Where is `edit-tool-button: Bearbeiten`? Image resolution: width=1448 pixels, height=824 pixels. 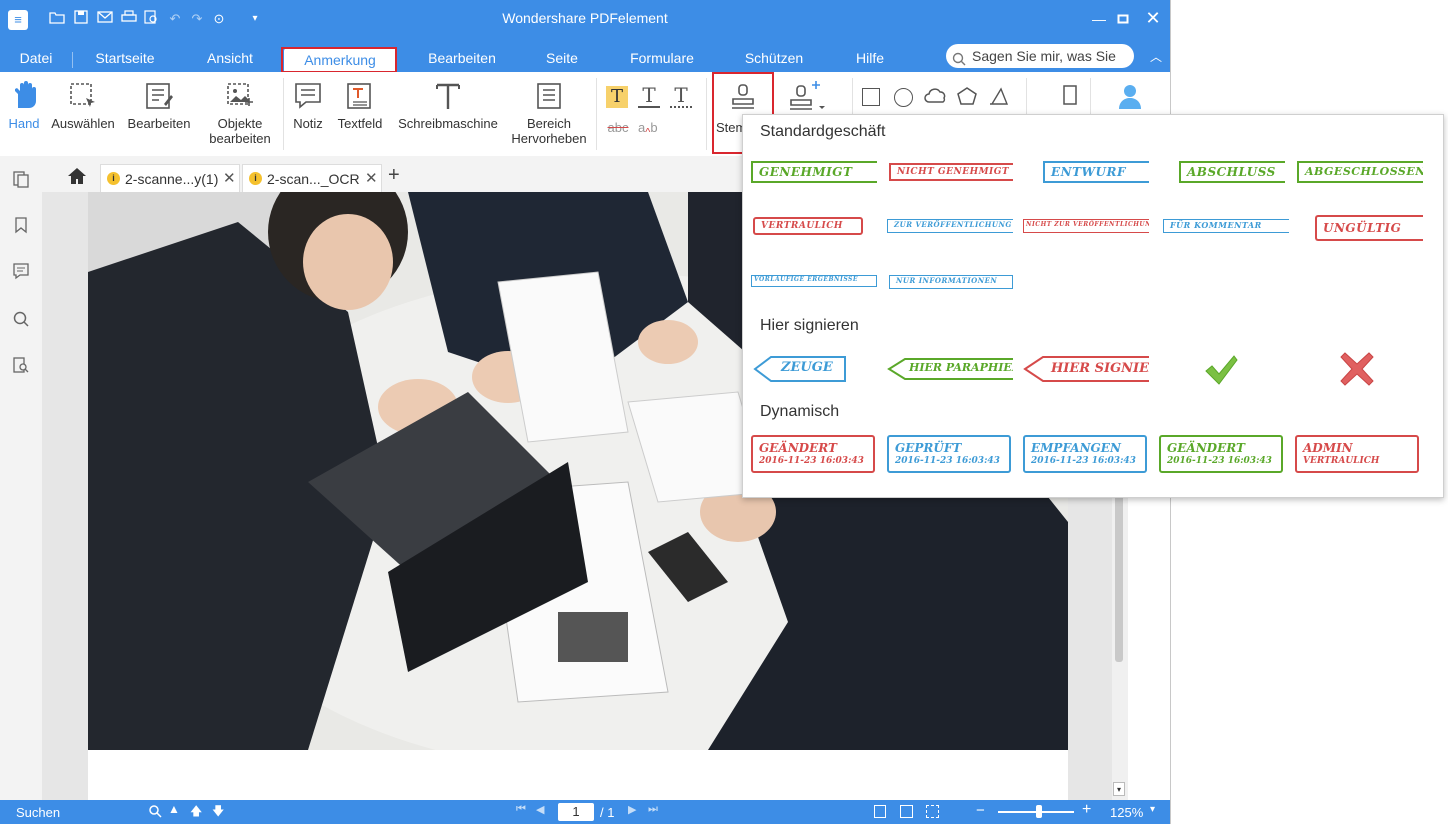 edit-tool-button: Bearbeiten is located at coordinates (159, 114).